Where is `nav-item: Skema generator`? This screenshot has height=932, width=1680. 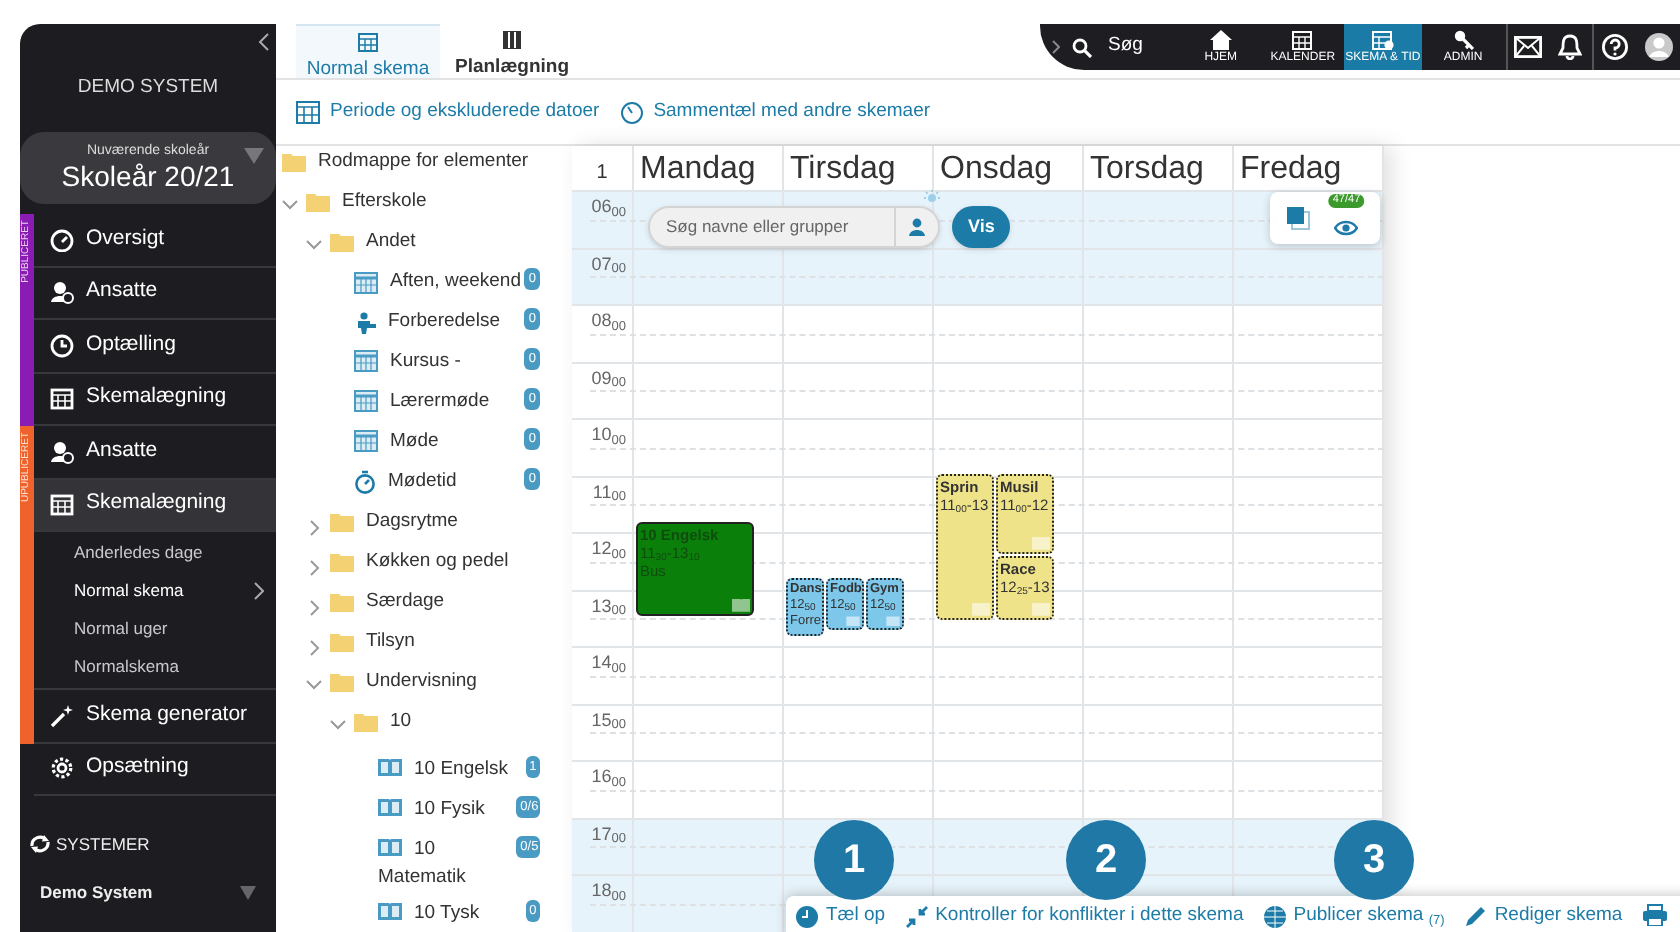 nav-item: Skema generator is located at coordinates (155, 716).